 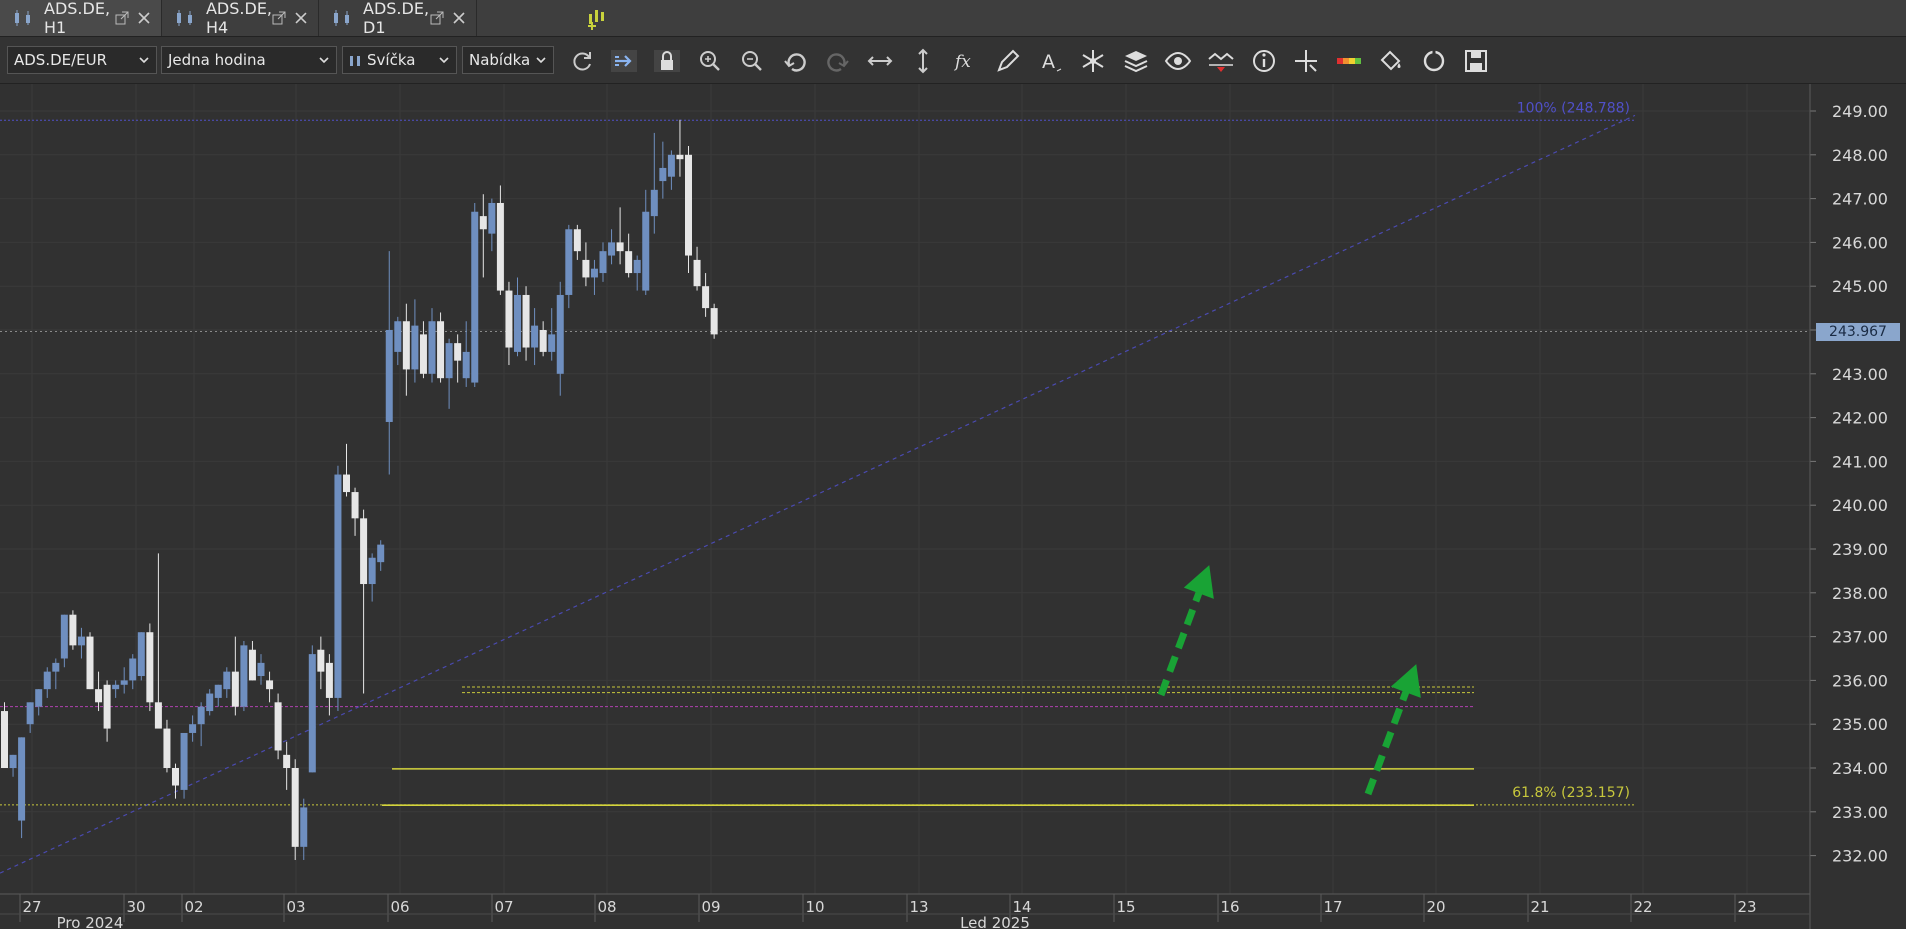 I want to click on y-tick-label: 241.00, so click(x=1860, y=461).